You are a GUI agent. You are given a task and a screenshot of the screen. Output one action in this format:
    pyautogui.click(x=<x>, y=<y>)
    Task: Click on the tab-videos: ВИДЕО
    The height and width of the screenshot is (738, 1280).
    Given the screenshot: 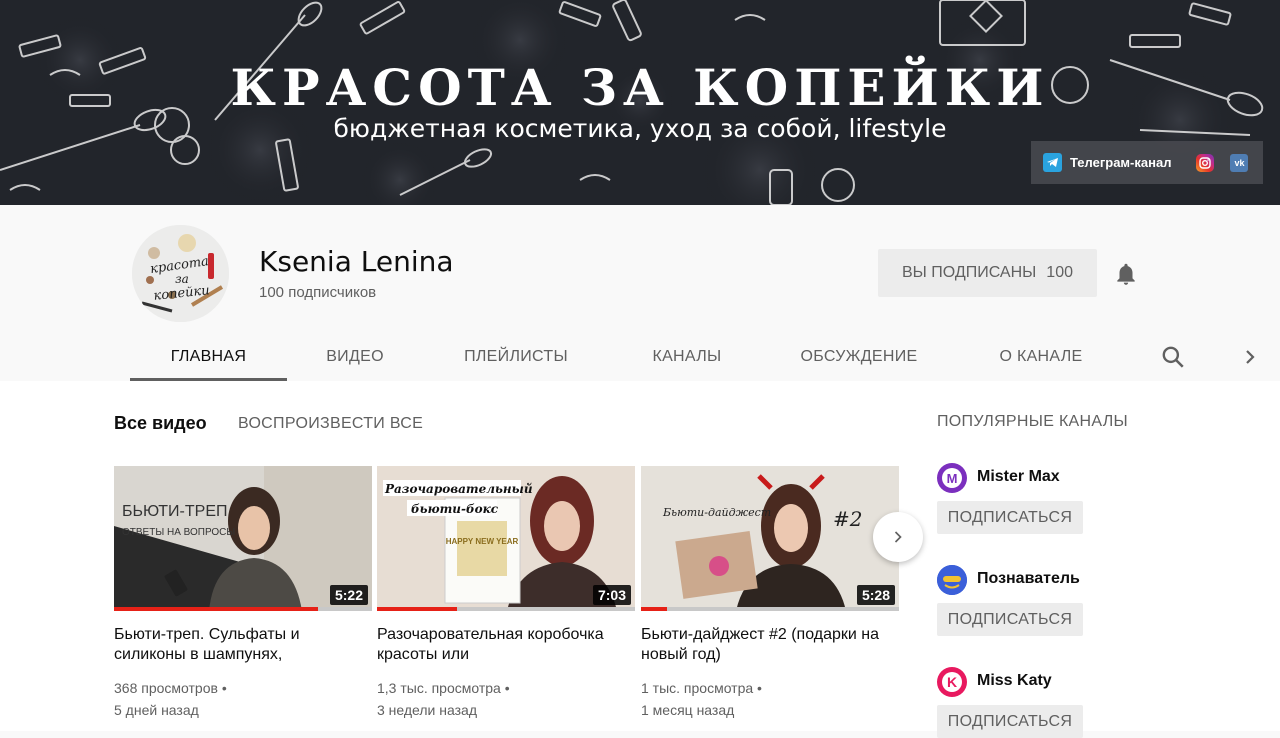 What is the action you would take?
    pyautogui.click(x=355, y=357)
    